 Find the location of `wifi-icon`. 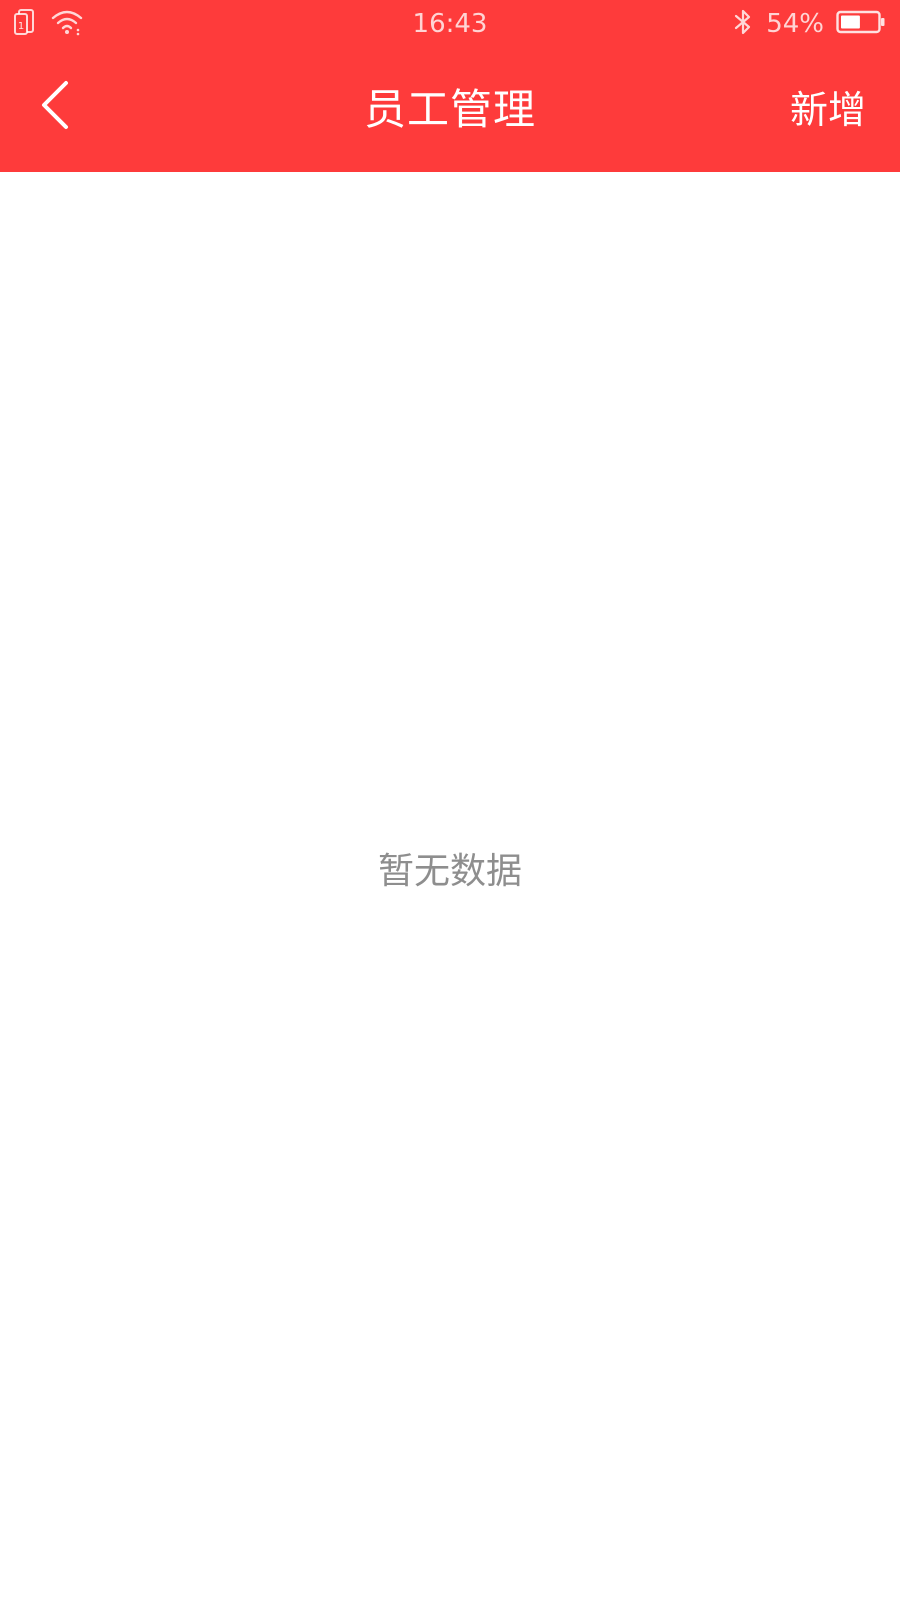

wifi-icon is located at coordinates (67, 24).